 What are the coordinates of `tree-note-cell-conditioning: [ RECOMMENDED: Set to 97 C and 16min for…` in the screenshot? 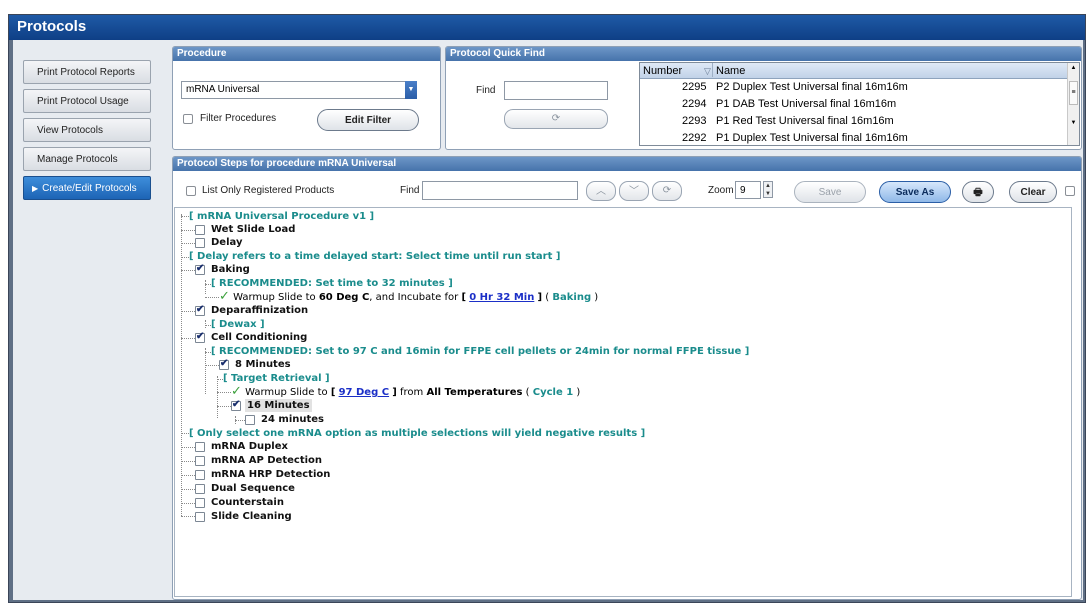 It's located at (480, 351).